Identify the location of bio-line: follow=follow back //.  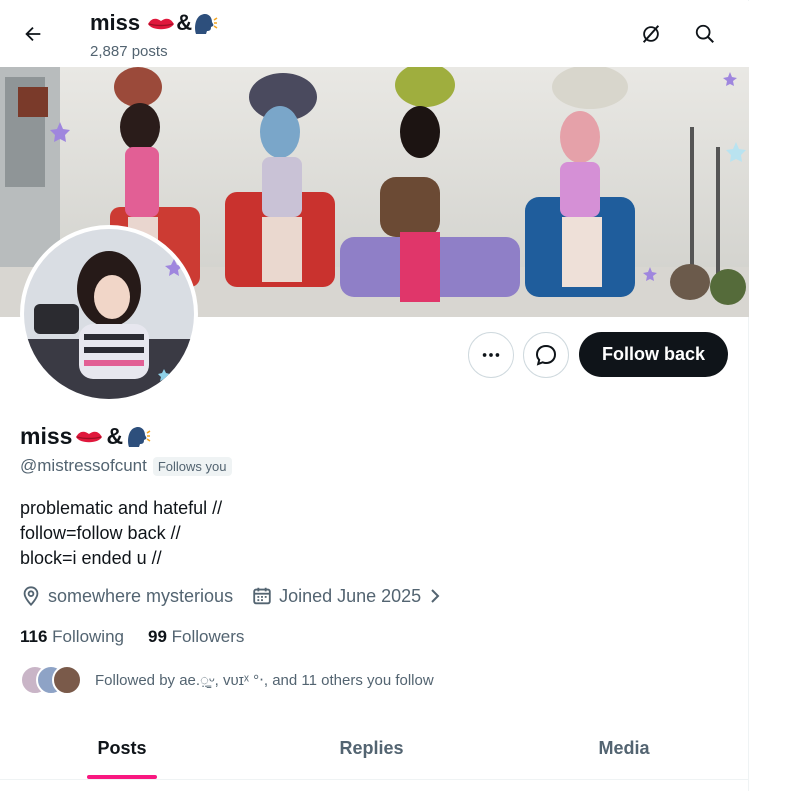
(100, 533).